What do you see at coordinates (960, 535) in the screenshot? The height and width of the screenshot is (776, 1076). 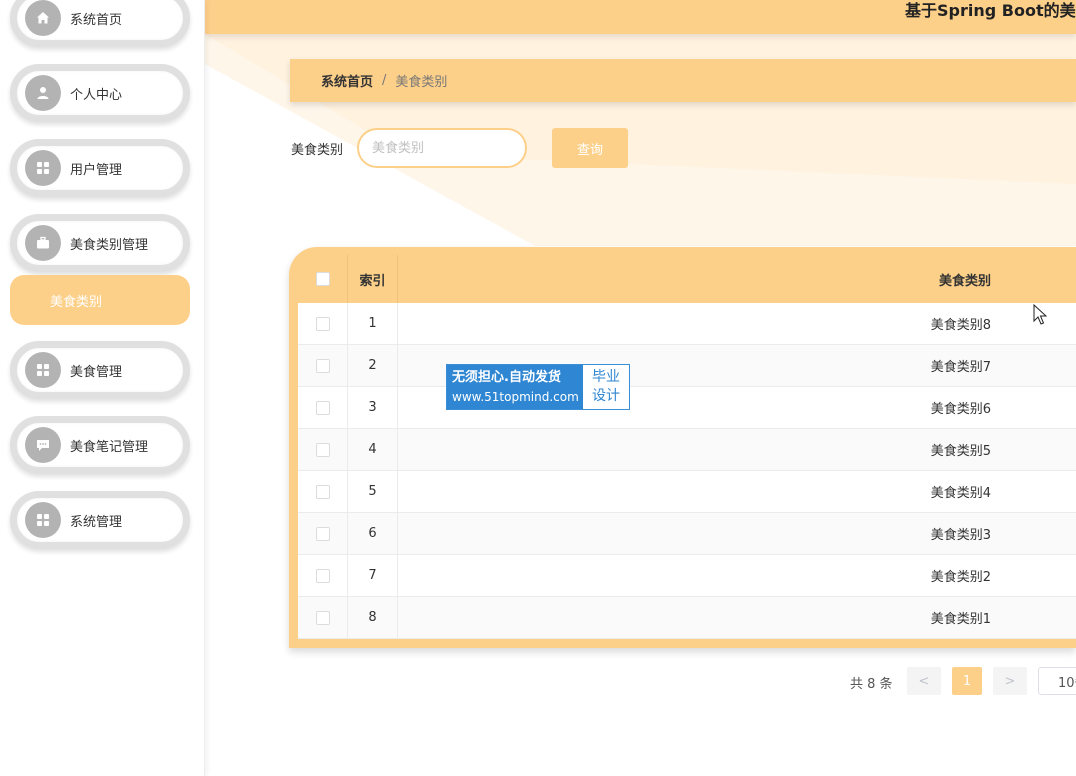 I see `row-food-category: 美食类别3` at bounding box center [960, 535].